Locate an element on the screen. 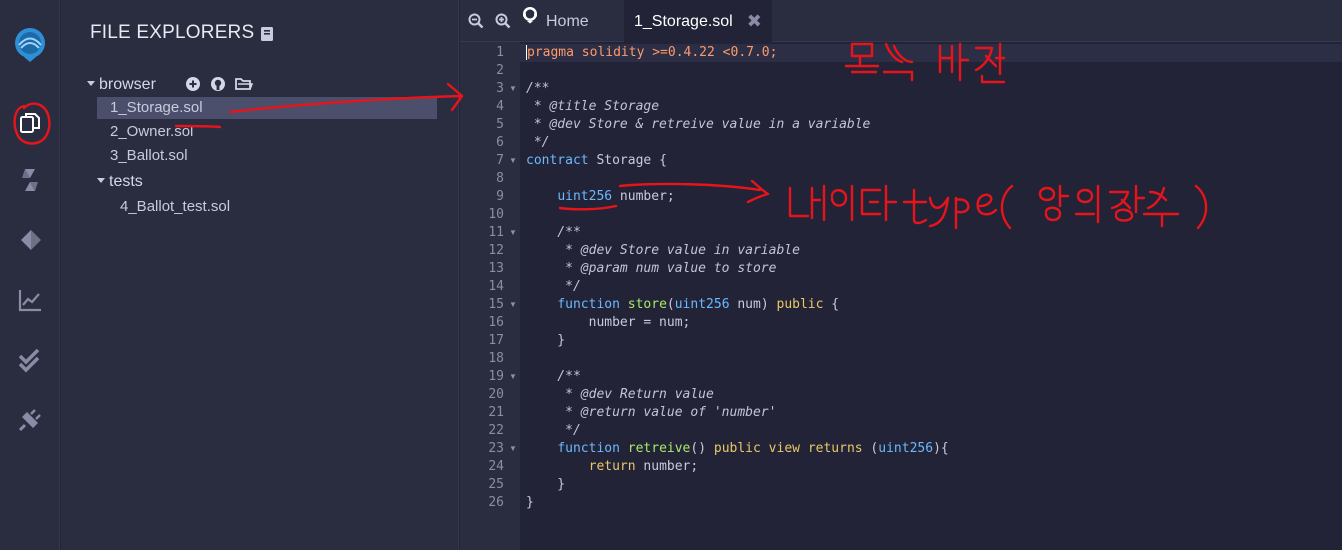 This screenshot has width=1342, height=550. code-line: number = num; is located at coordinates (608, 323).